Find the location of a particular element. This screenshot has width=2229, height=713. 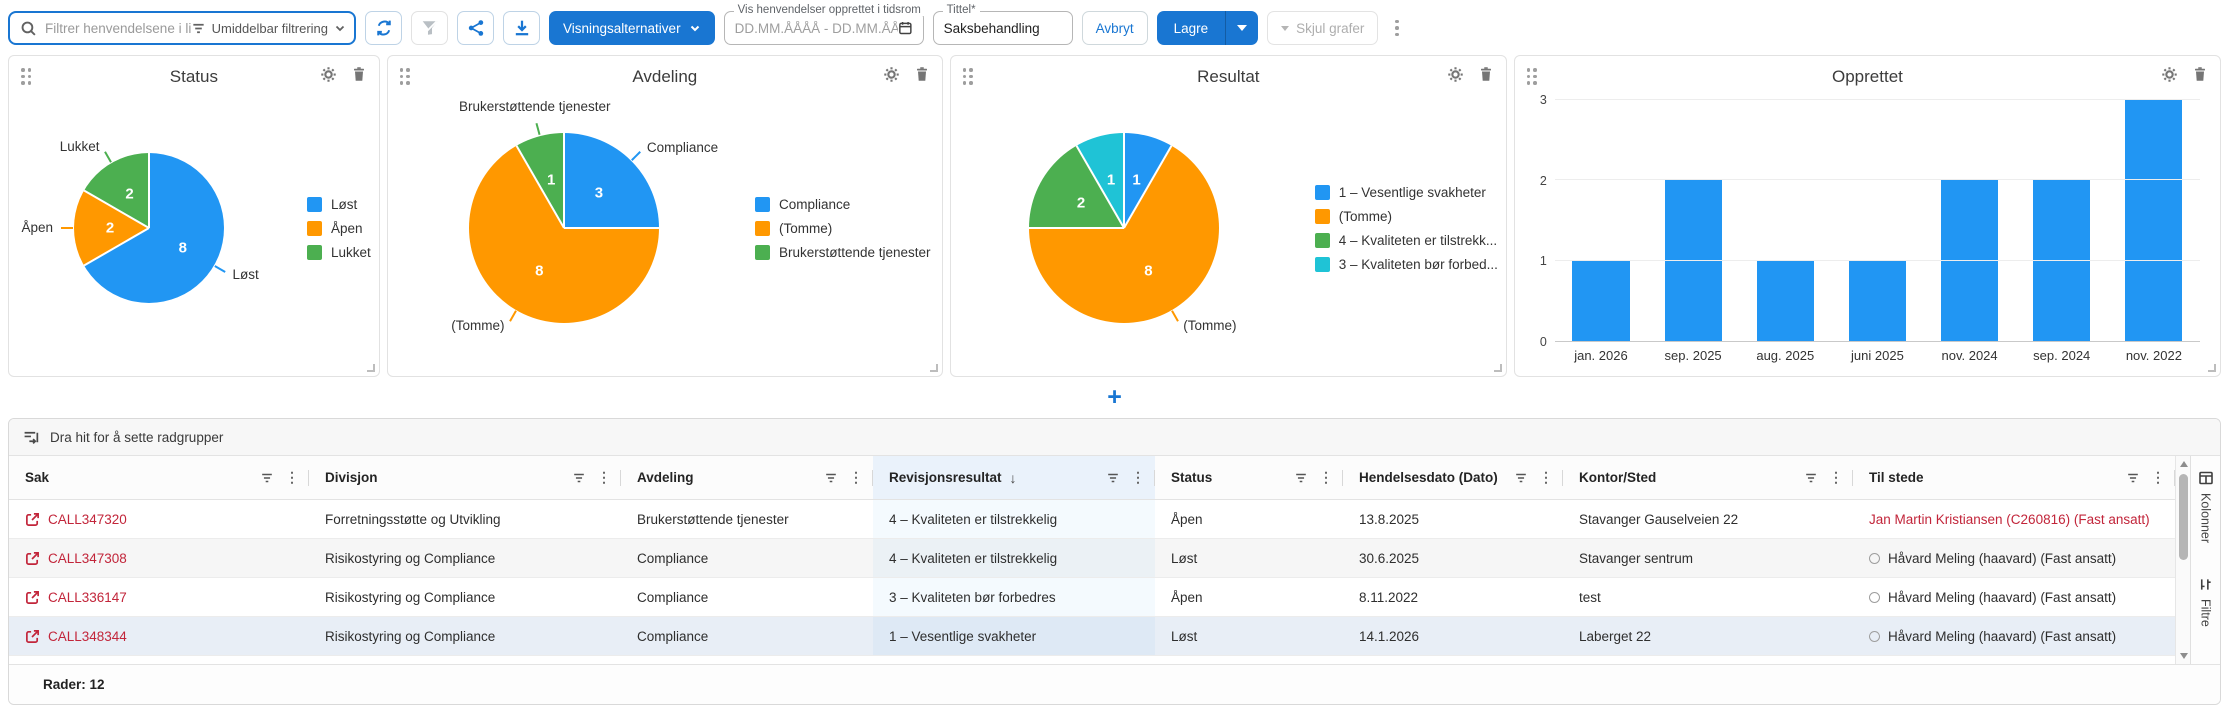

bar-slot is located at coordinates (2154, 220).